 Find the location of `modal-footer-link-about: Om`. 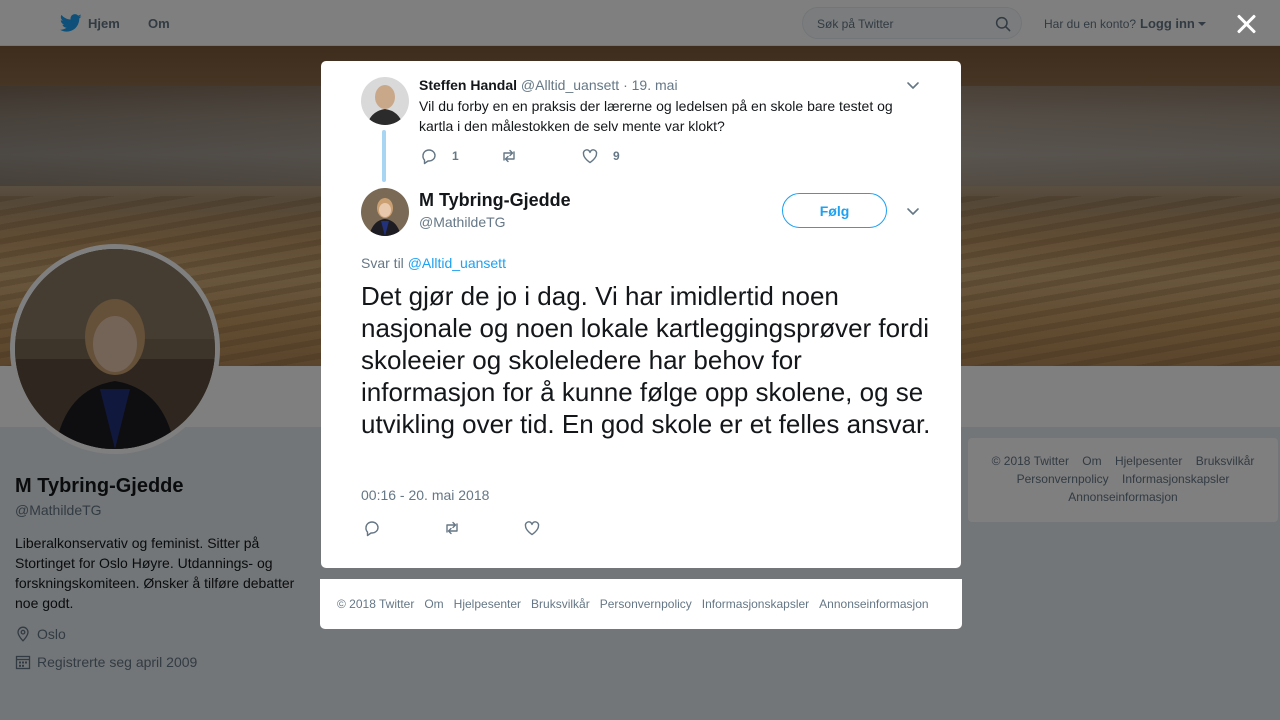

modal-footer-link-about: Om is located at coordinates (433, 604).